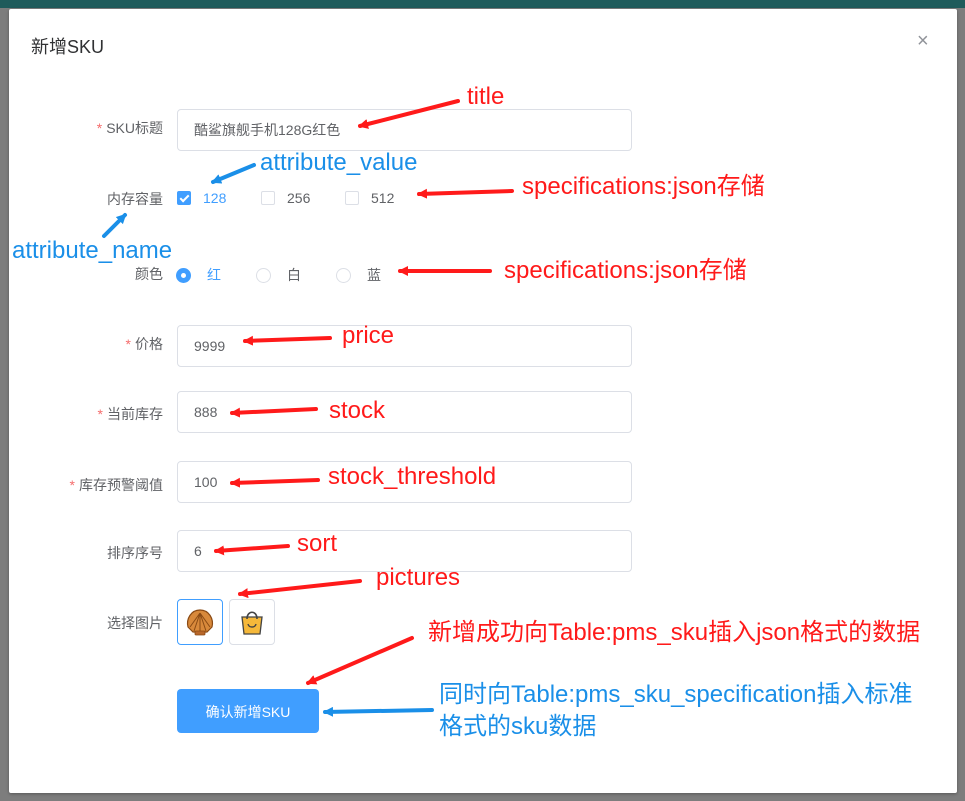 The height and width of the screenshot is (801, 965). I want to click on arrow-stock, so click(274, 412).